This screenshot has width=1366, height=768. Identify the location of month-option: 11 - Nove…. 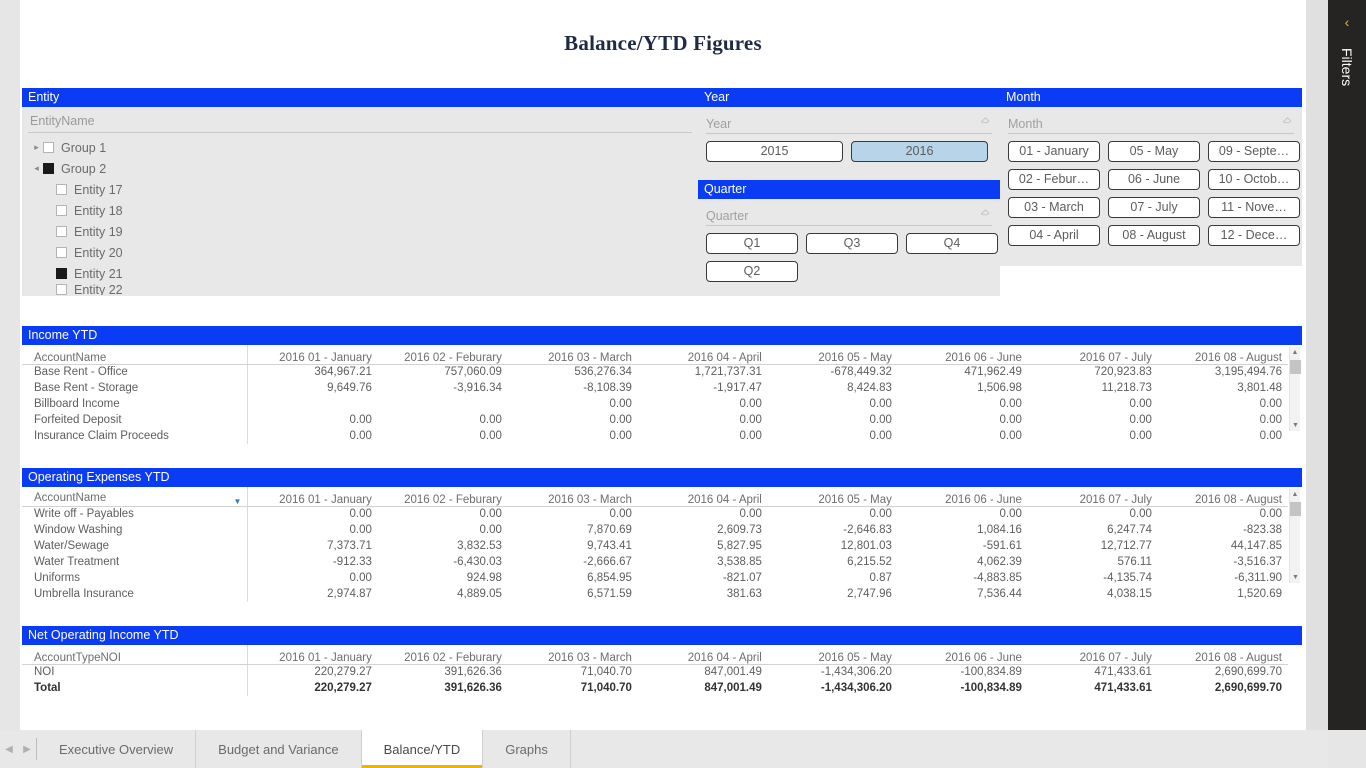
(1254, 207).